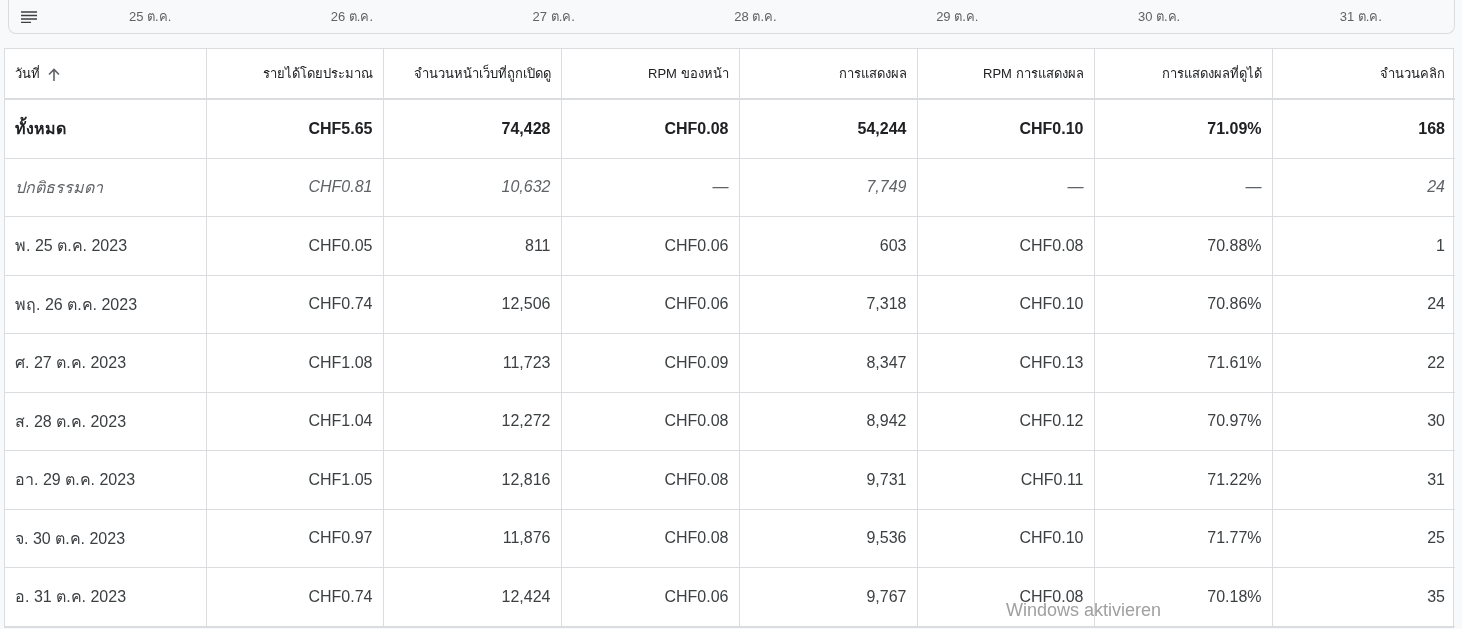 The height and width of the screenshot is (629, 1462). I want to click on table-cell: พ. 25 ต.ค. 2023, so click(105, 245).